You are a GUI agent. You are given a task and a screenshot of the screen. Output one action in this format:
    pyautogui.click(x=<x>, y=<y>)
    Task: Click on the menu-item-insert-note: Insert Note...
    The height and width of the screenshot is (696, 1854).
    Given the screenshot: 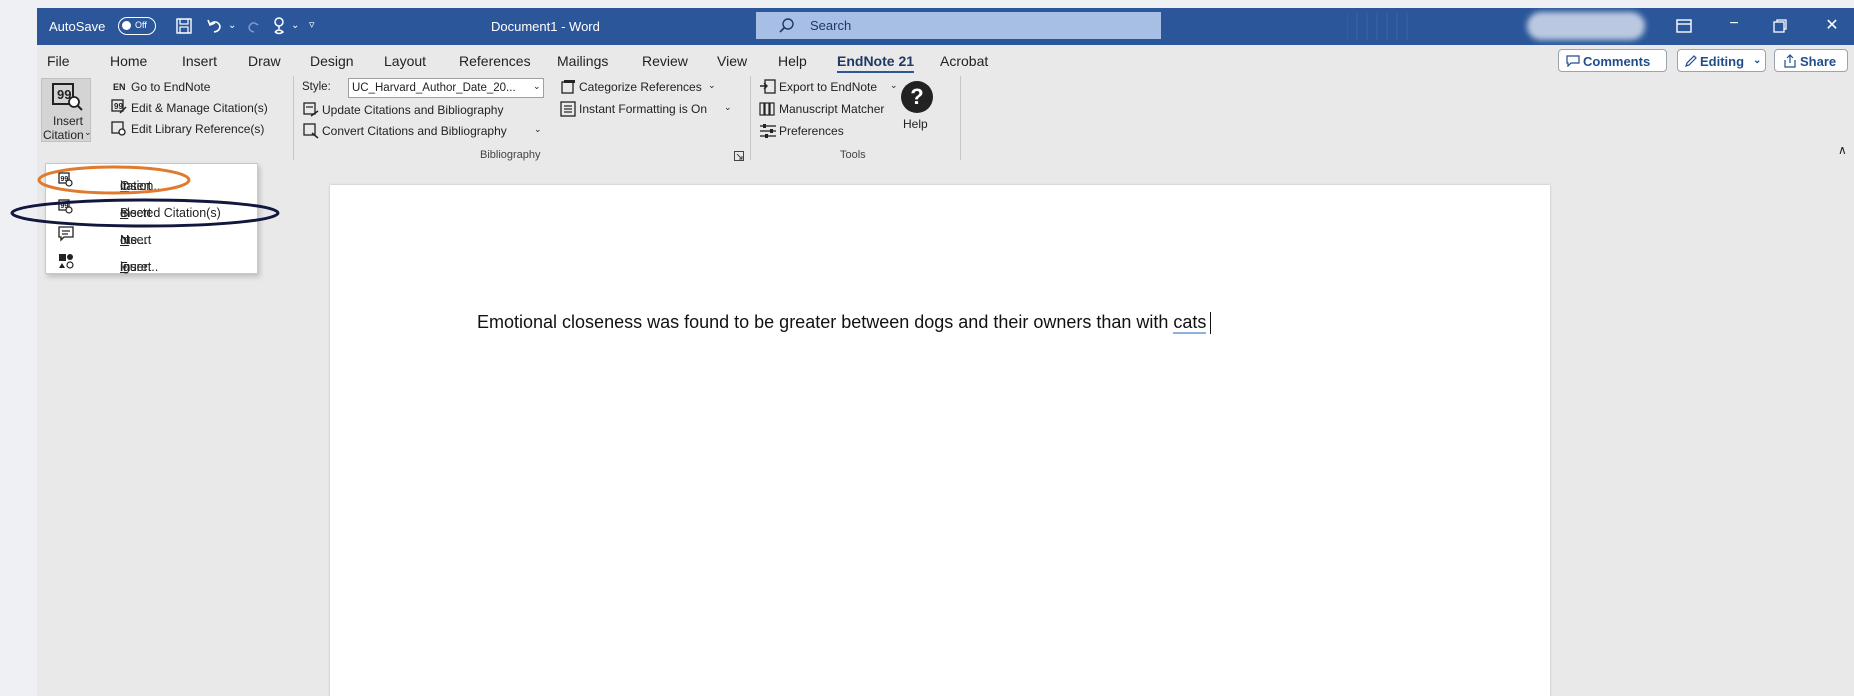 What is the action you would take?
    pyautogui.click(x=151, y=234)
    